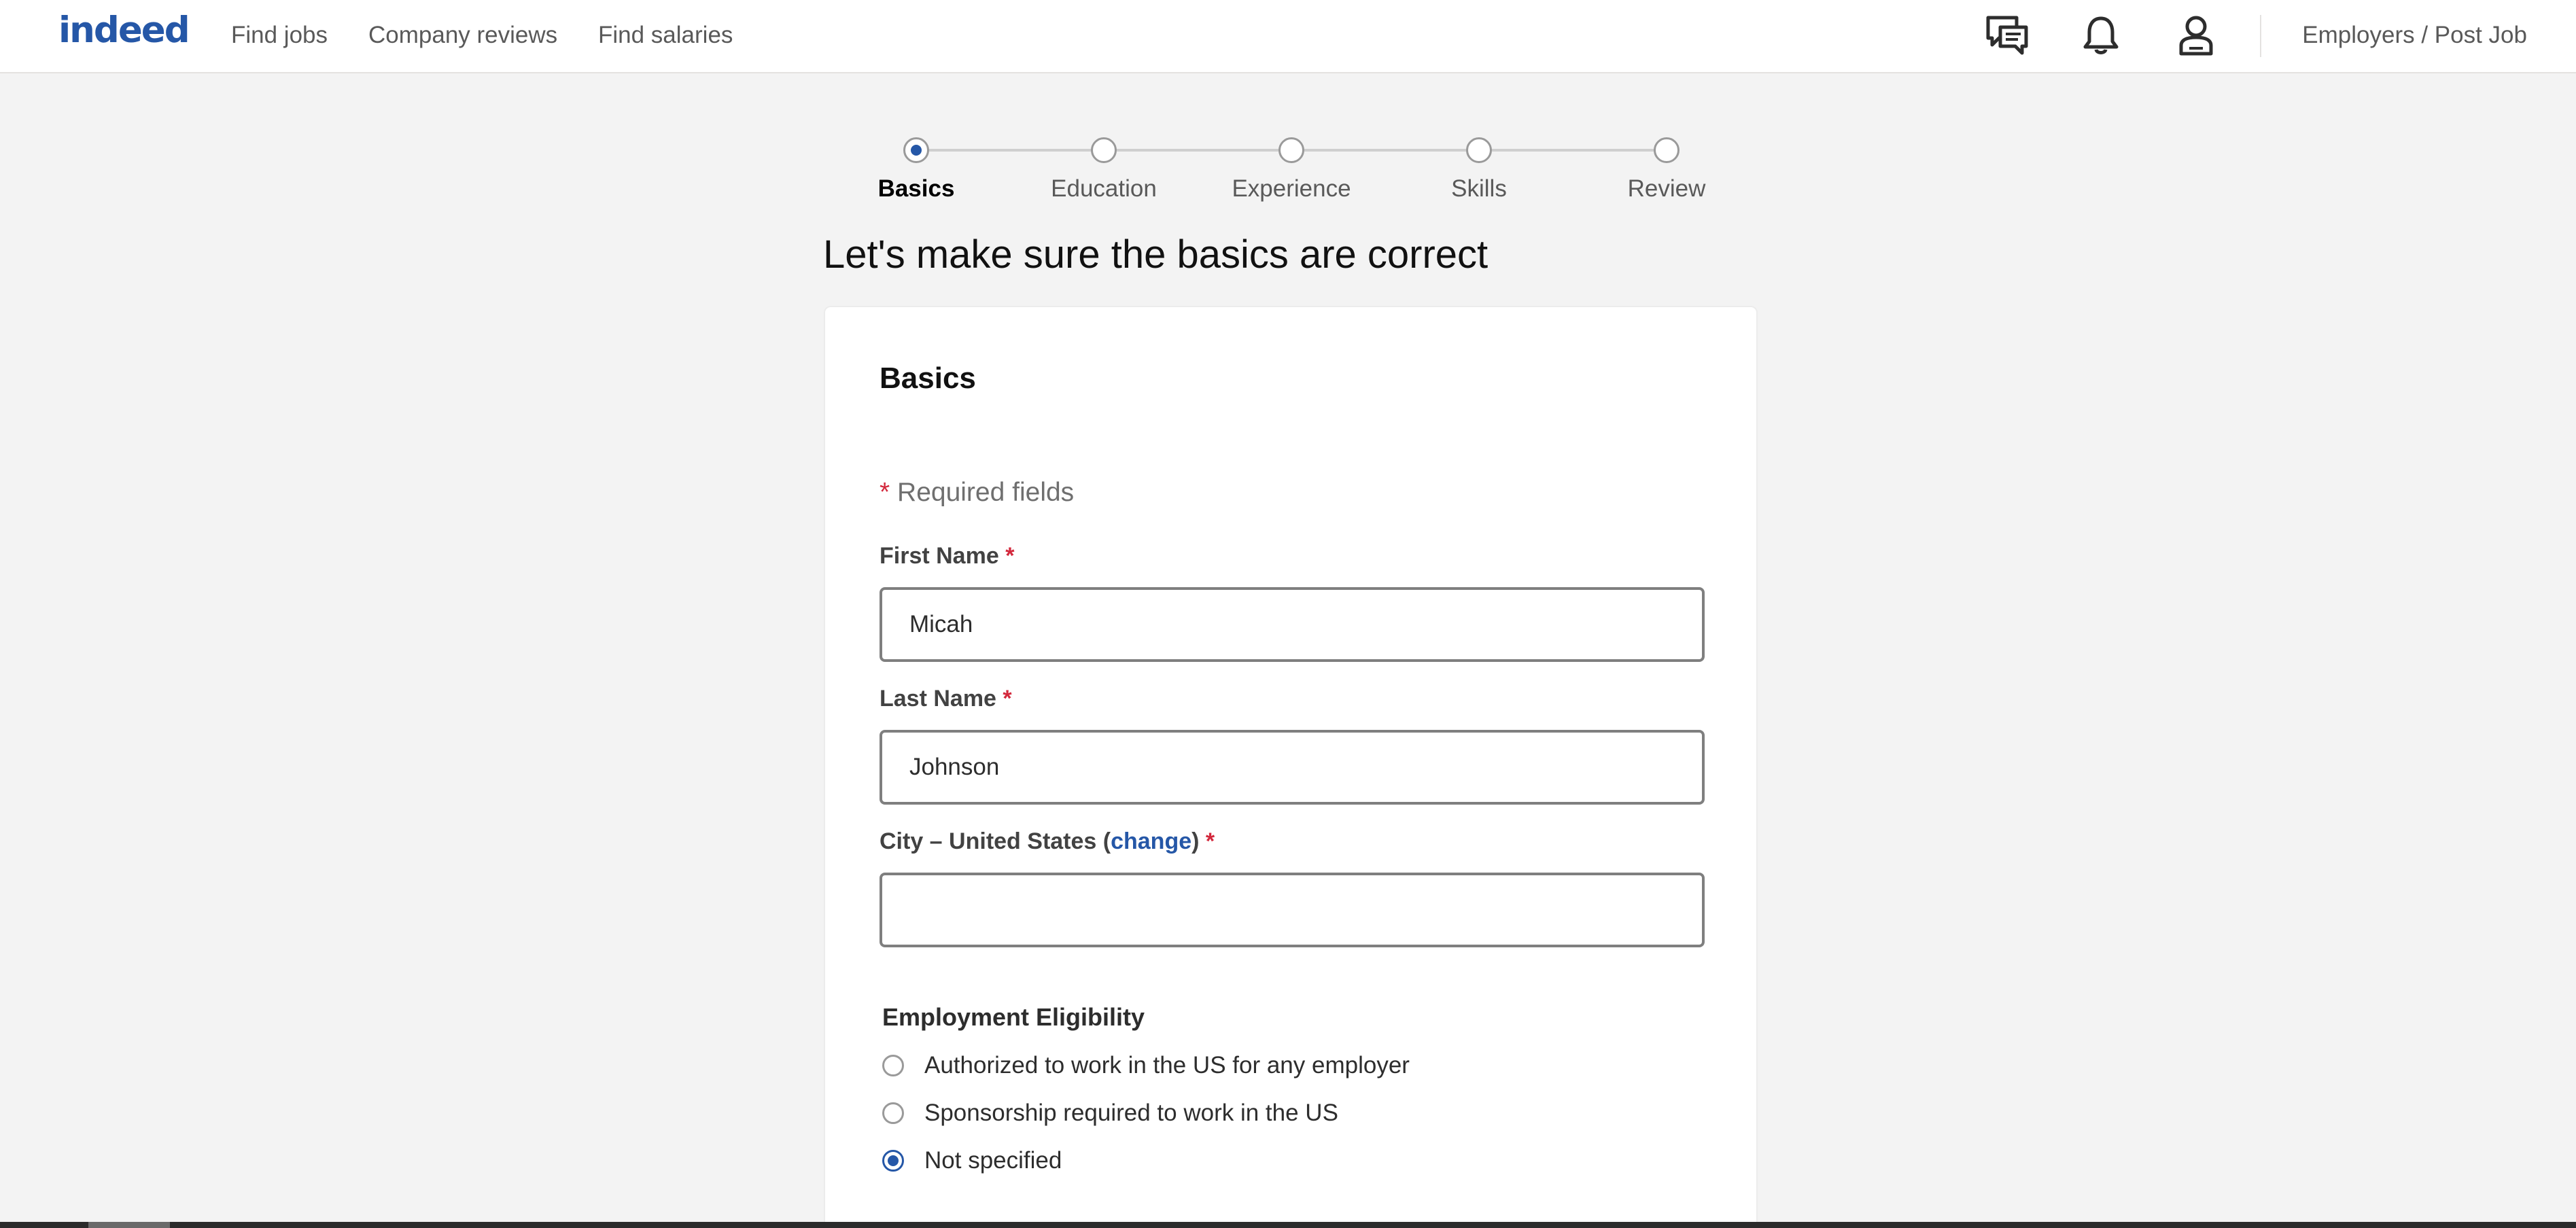  I want to click on scrollbar-thumb, so click(129, 1225).